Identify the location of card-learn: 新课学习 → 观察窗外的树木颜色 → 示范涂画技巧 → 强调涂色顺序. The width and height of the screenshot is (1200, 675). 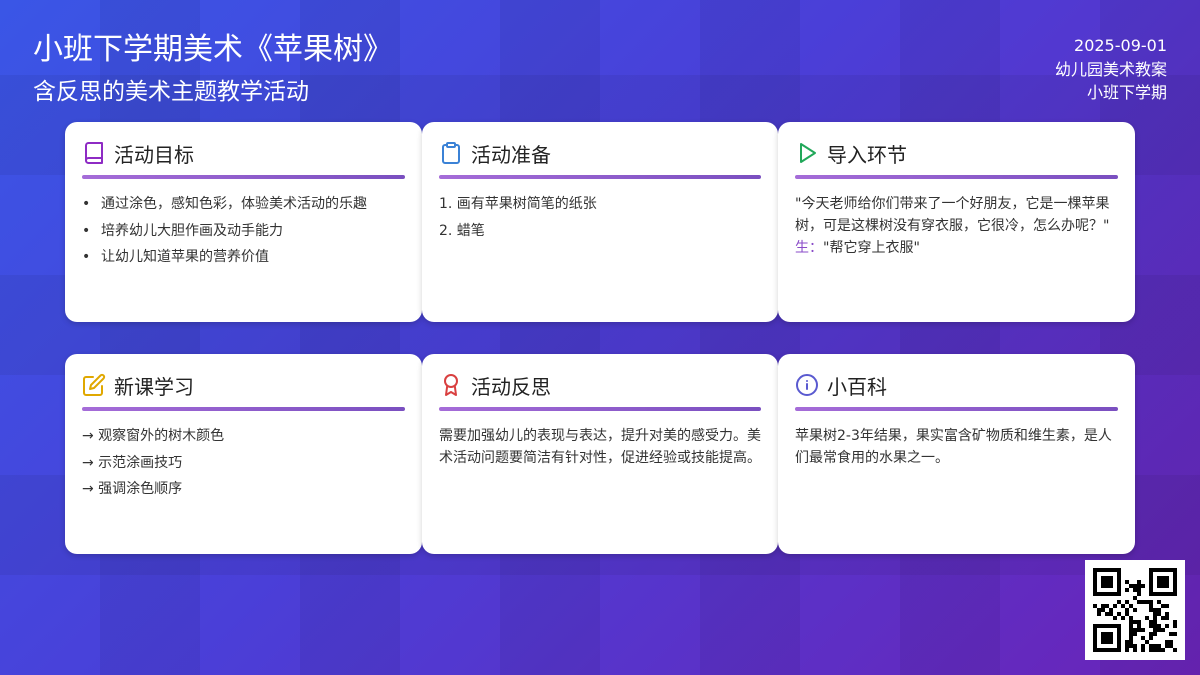
(243, 454).